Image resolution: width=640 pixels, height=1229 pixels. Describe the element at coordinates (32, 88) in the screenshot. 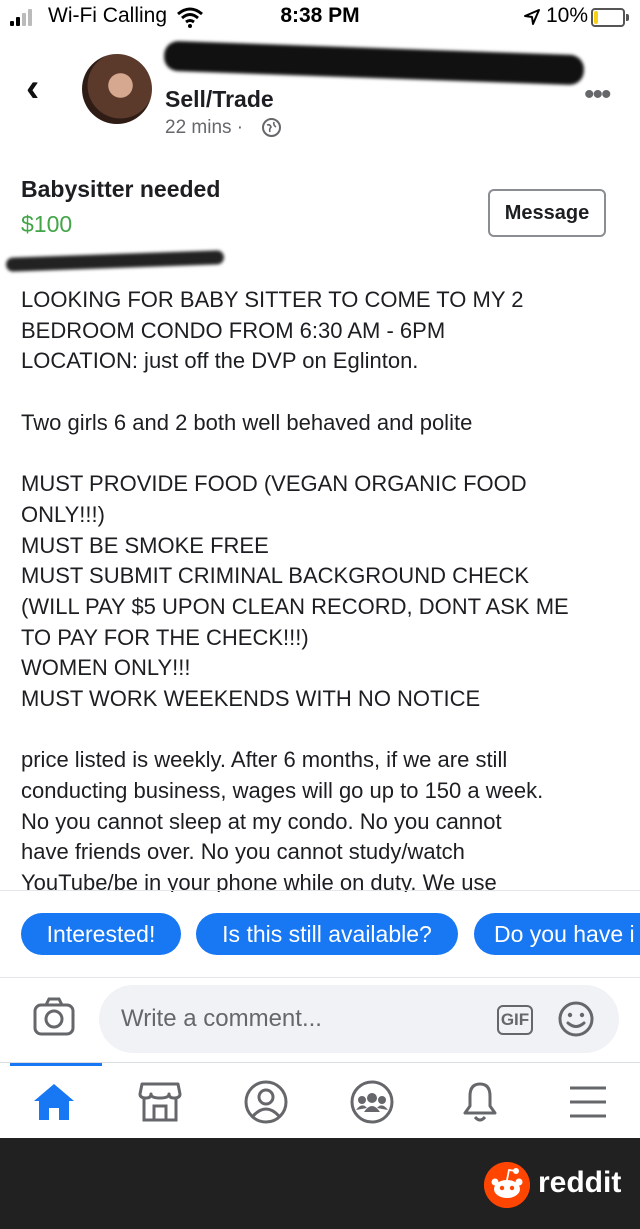

I see `back-icon: ‹` at that location.